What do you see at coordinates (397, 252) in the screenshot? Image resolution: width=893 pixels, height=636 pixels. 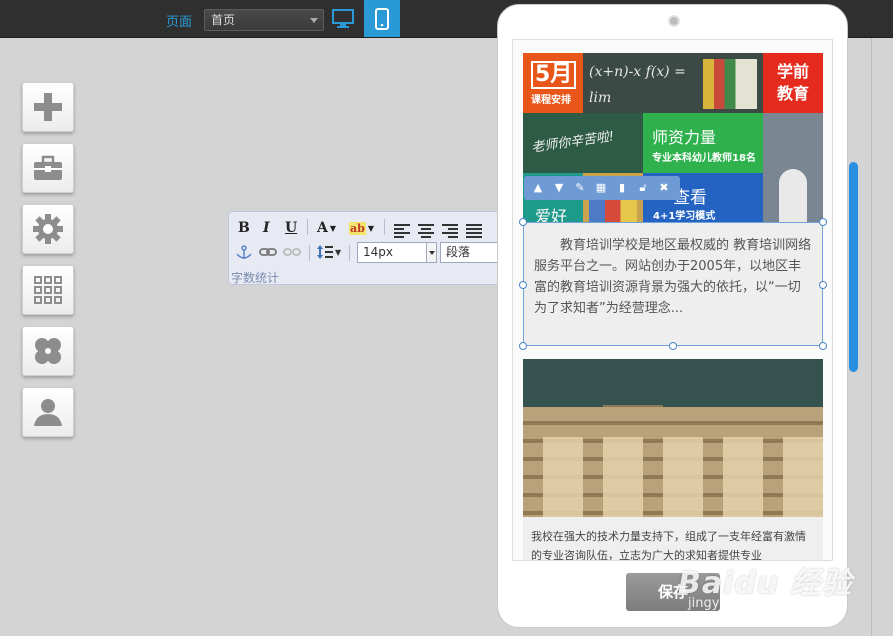 I see `font-size-select: 14px` at bounding box center [397, 252].